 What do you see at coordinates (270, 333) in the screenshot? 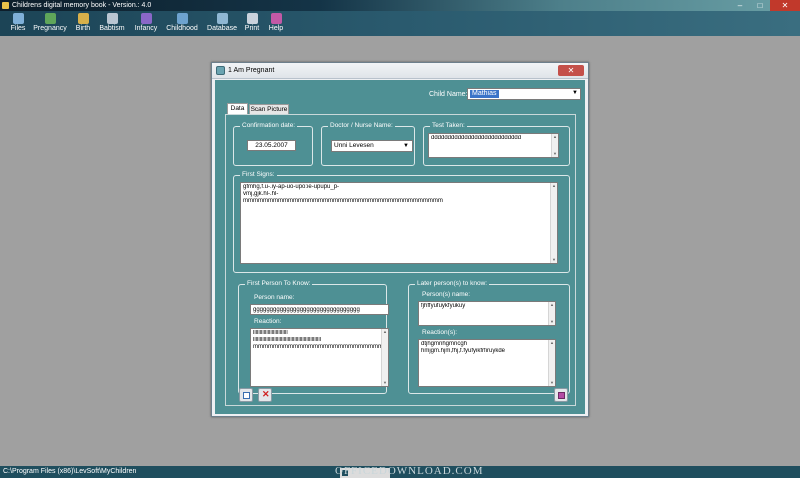
I see `memo-line: llllllllllllllllllllllllll` at bounding box center [270, 333].